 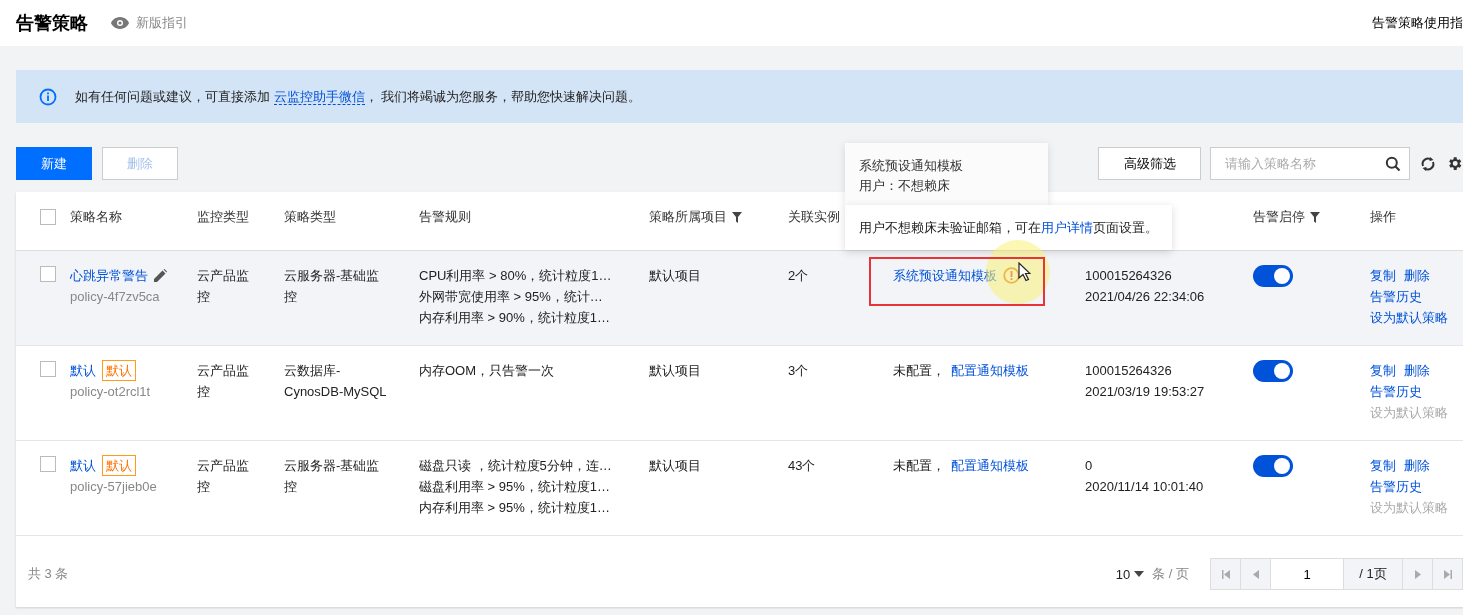 I want to click on column-header: 操作, so click(x=1383, y=217).